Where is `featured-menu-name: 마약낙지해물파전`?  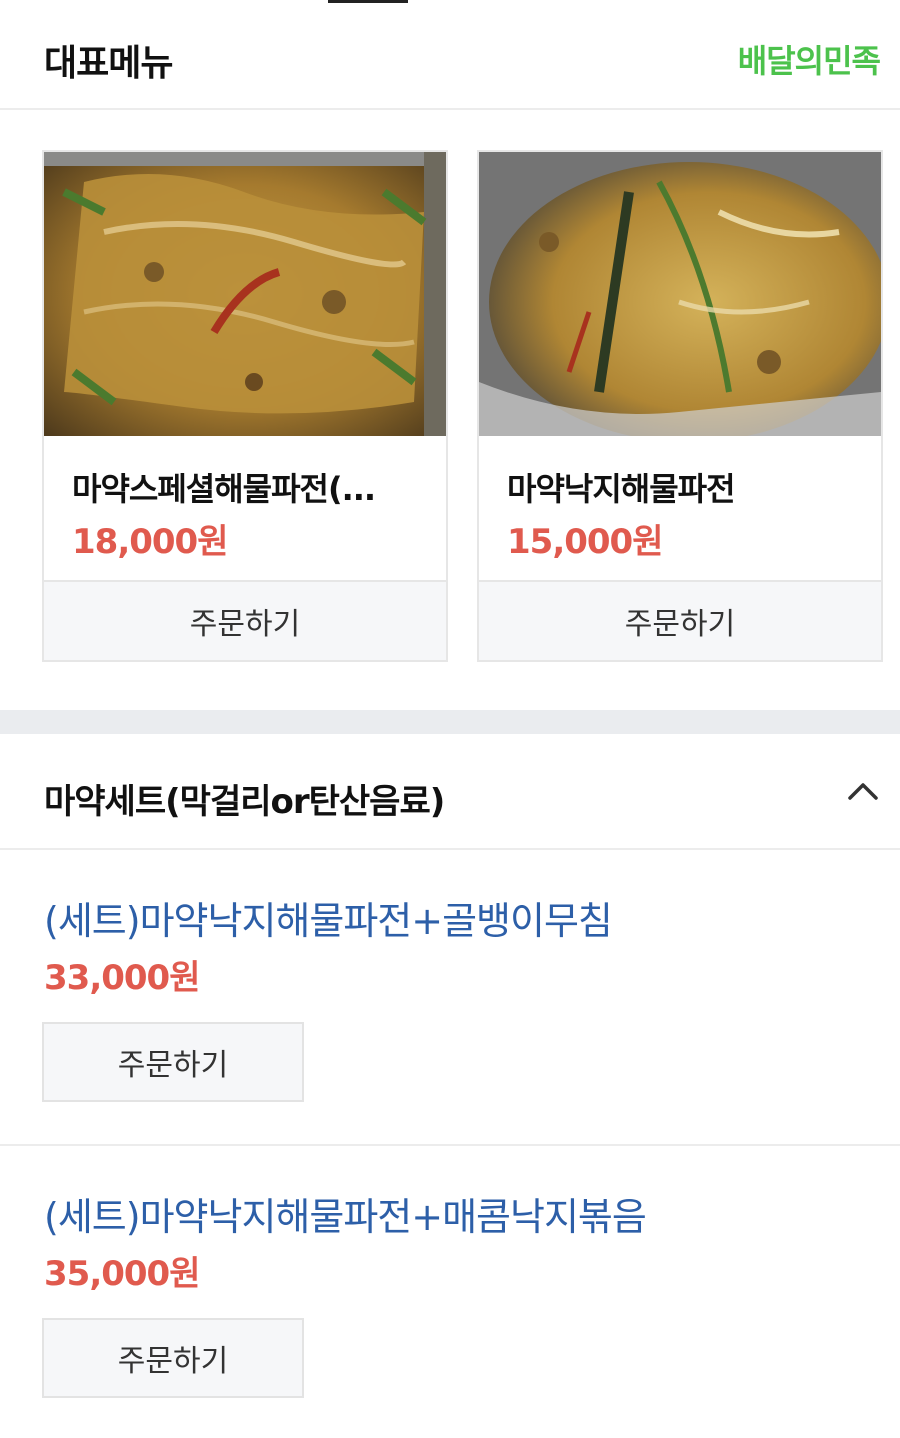 featured-menu-name: 마약낙지해물파전 is located at coordinates (682, 487).